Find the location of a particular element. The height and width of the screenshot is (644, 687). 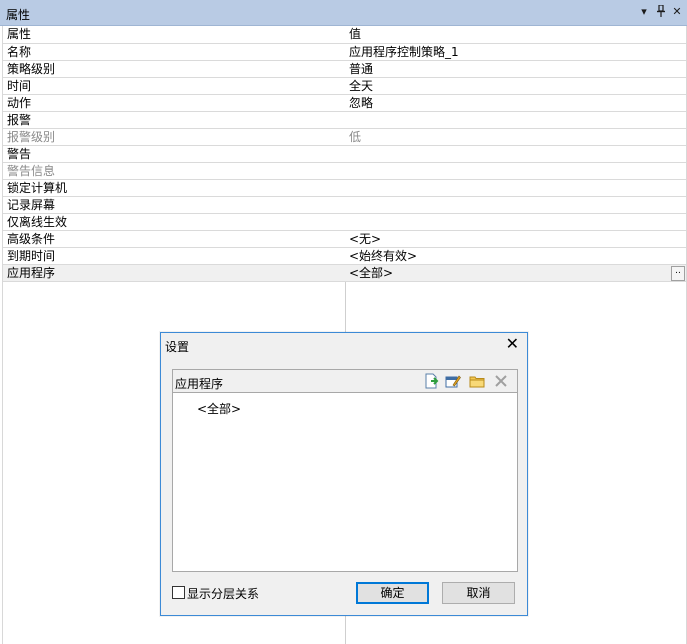

table-row: 记录屏幕 is located at coordinates (344, 205).